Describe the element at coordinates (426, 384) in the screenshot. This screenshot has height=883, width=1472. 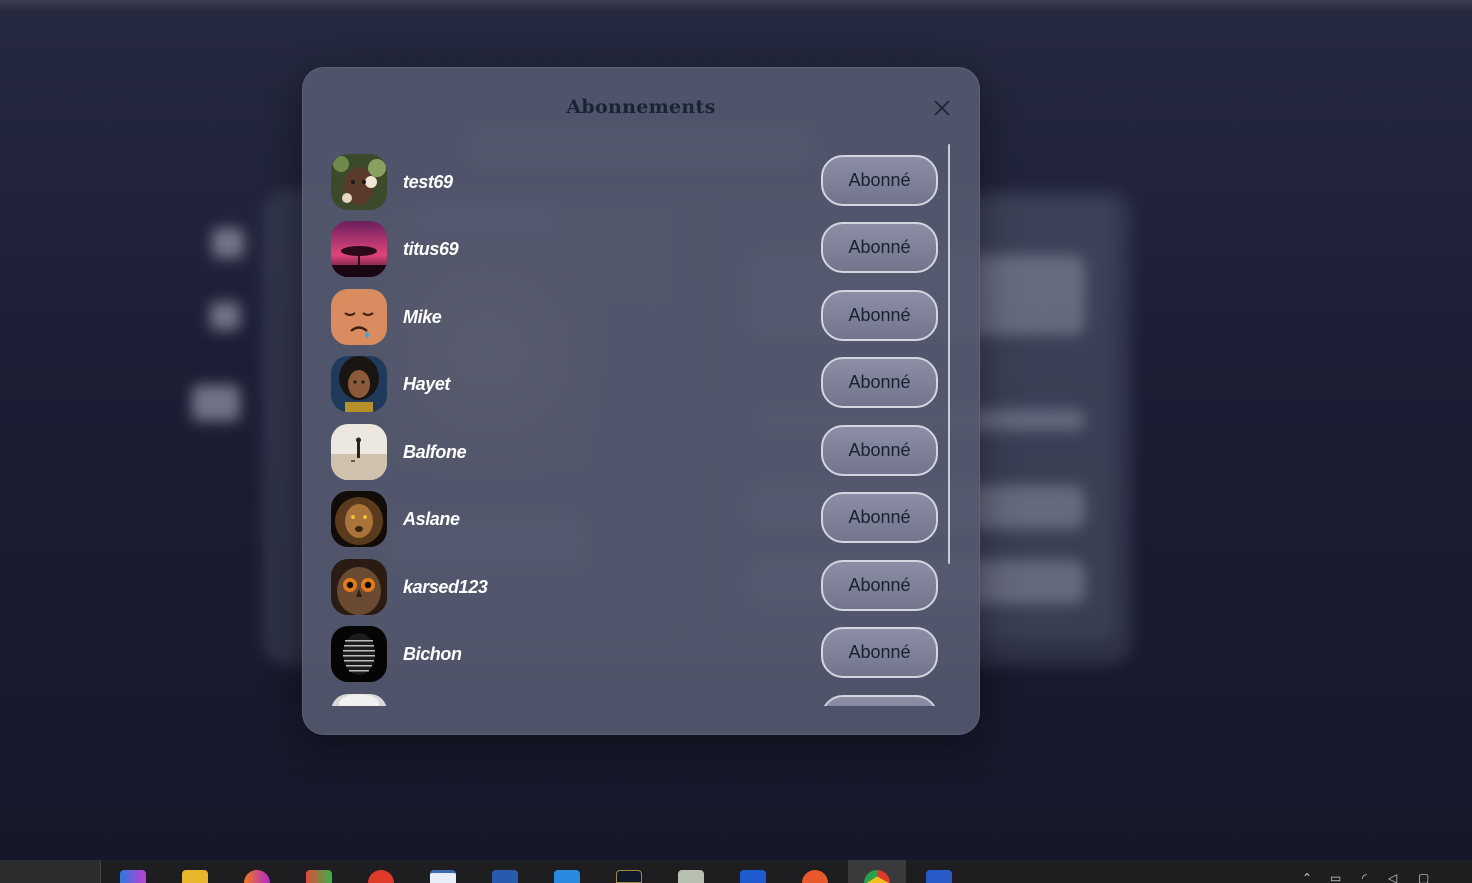
I see `username: Hayet` at that location.